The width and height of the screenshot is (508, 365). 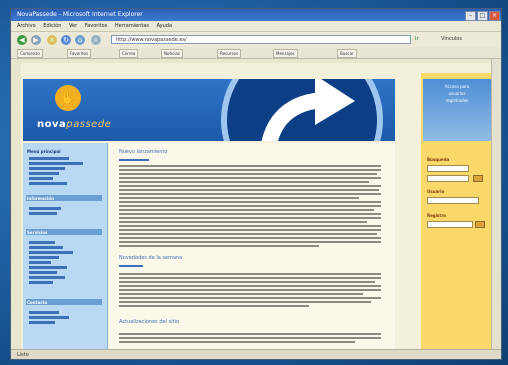 I want to click on bookmark-item: Correo, so click(x=129, y=53).